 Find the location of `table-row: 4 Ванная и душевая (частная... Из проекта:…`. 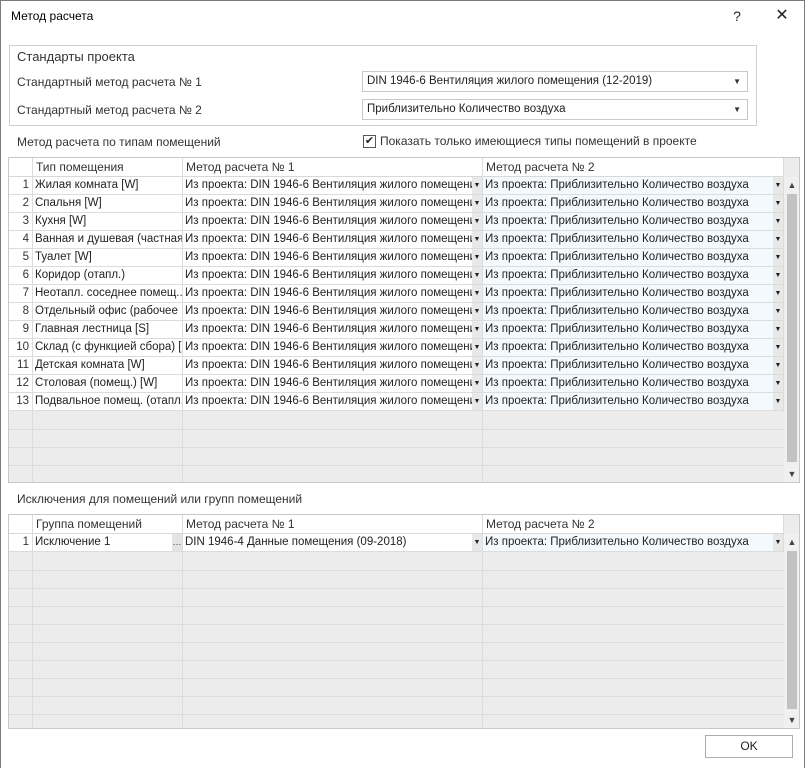

table-row: 4 Ванная и душевая (частная... Из проекта:… is located at coordinates (396, 240).